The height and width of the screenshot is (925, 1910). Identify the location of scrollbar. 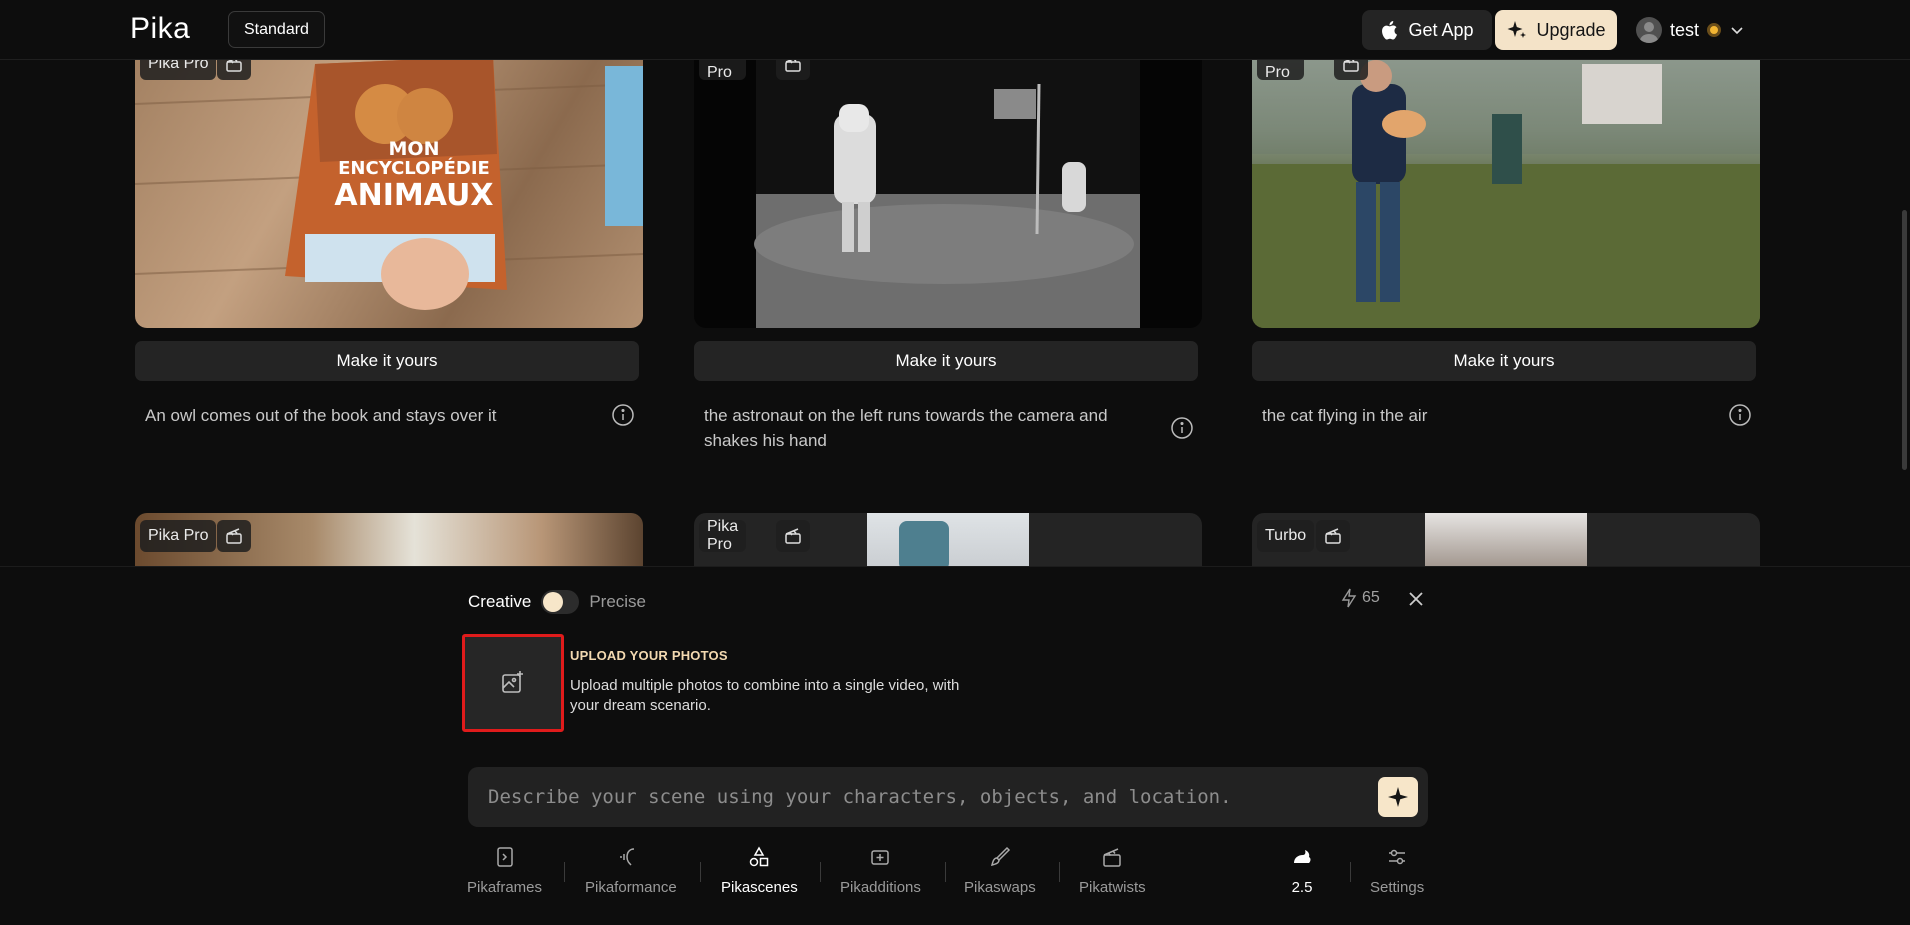
(1904, 340).